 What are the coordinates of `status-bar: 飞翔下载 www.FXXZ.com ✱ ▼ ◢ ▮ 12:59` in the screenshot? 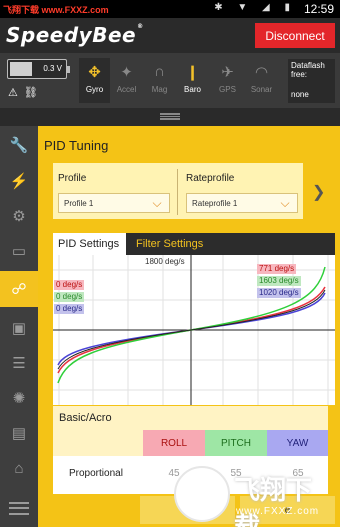 It's located at (170, 9).